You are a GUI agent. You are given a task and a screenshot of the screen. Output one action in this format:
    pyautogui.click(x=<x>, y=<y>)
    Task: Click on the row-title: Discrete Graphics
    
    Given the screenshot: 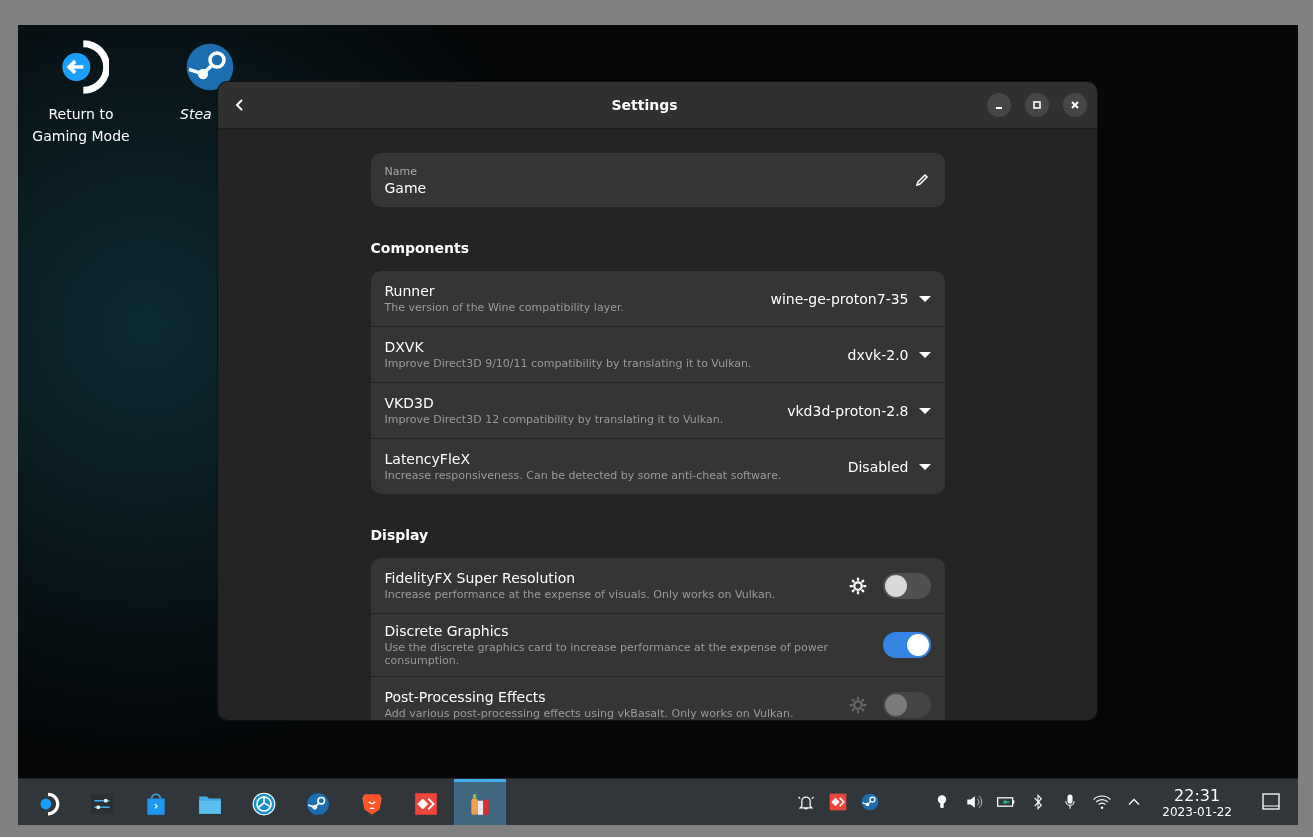 What is the action you would take?
    pyautogui.click(x=447, y=631)
    